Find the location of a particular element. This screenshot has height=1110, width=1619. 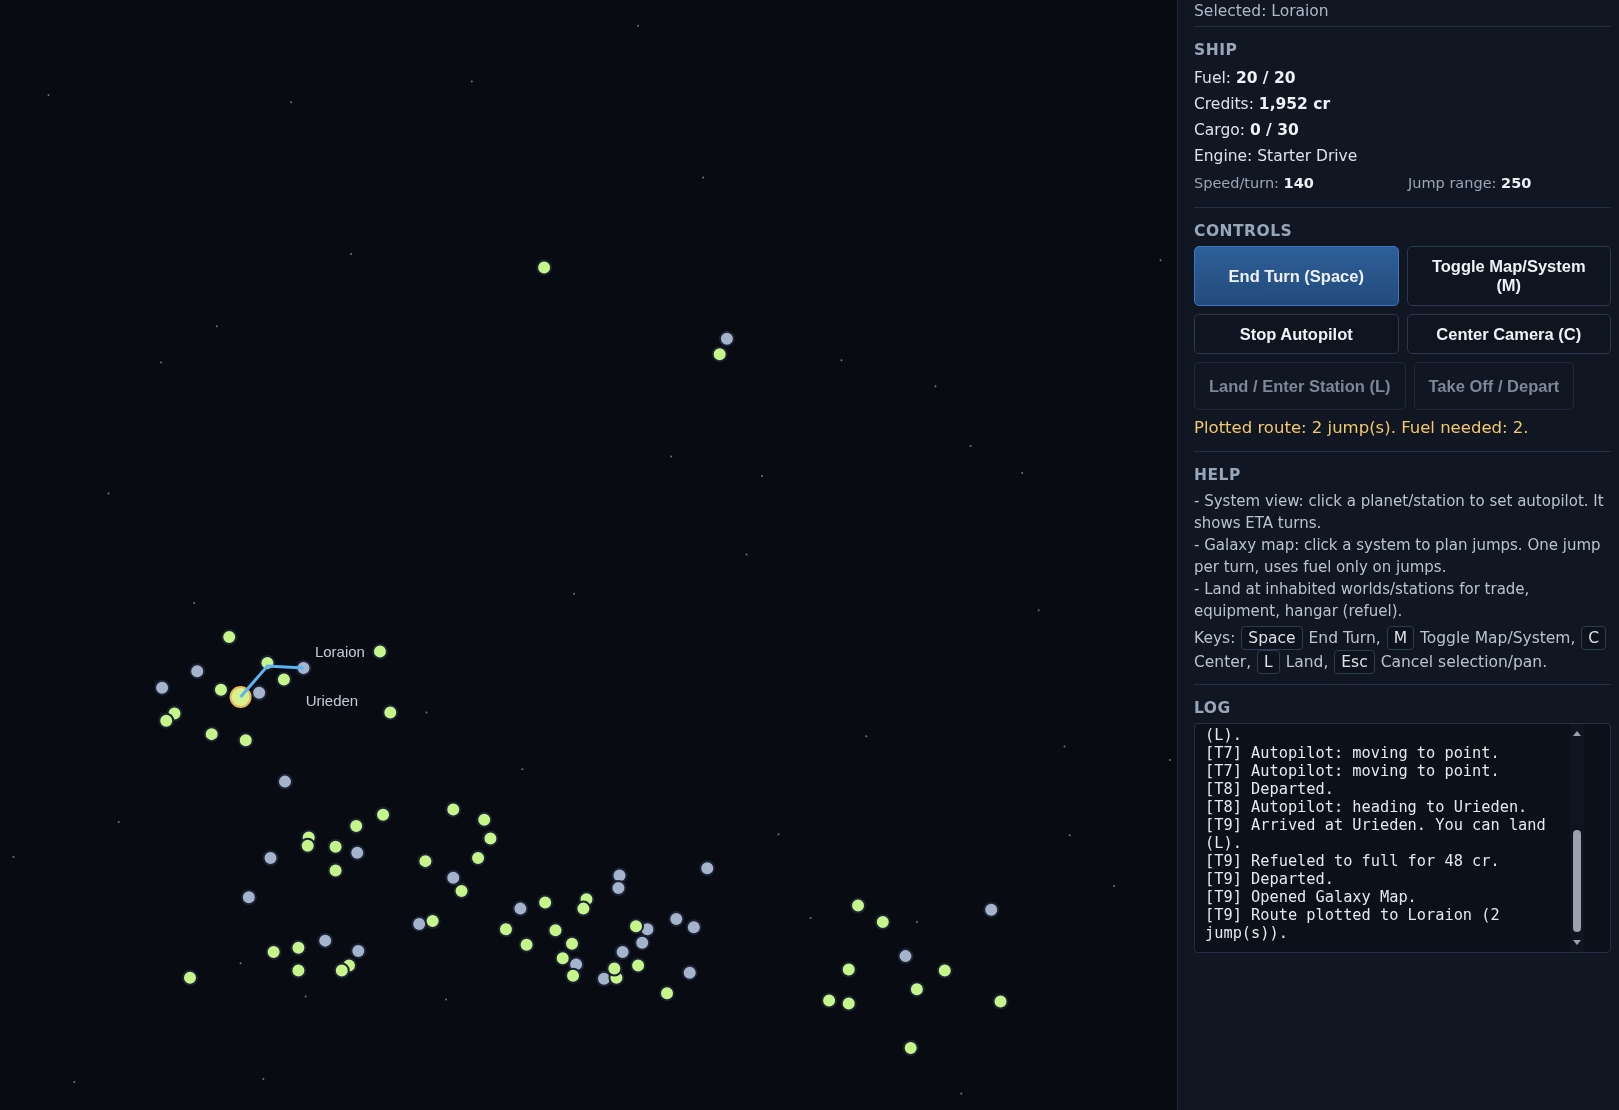

ship-stat: Jump range: 250 is located at coordinates (1470, 183).